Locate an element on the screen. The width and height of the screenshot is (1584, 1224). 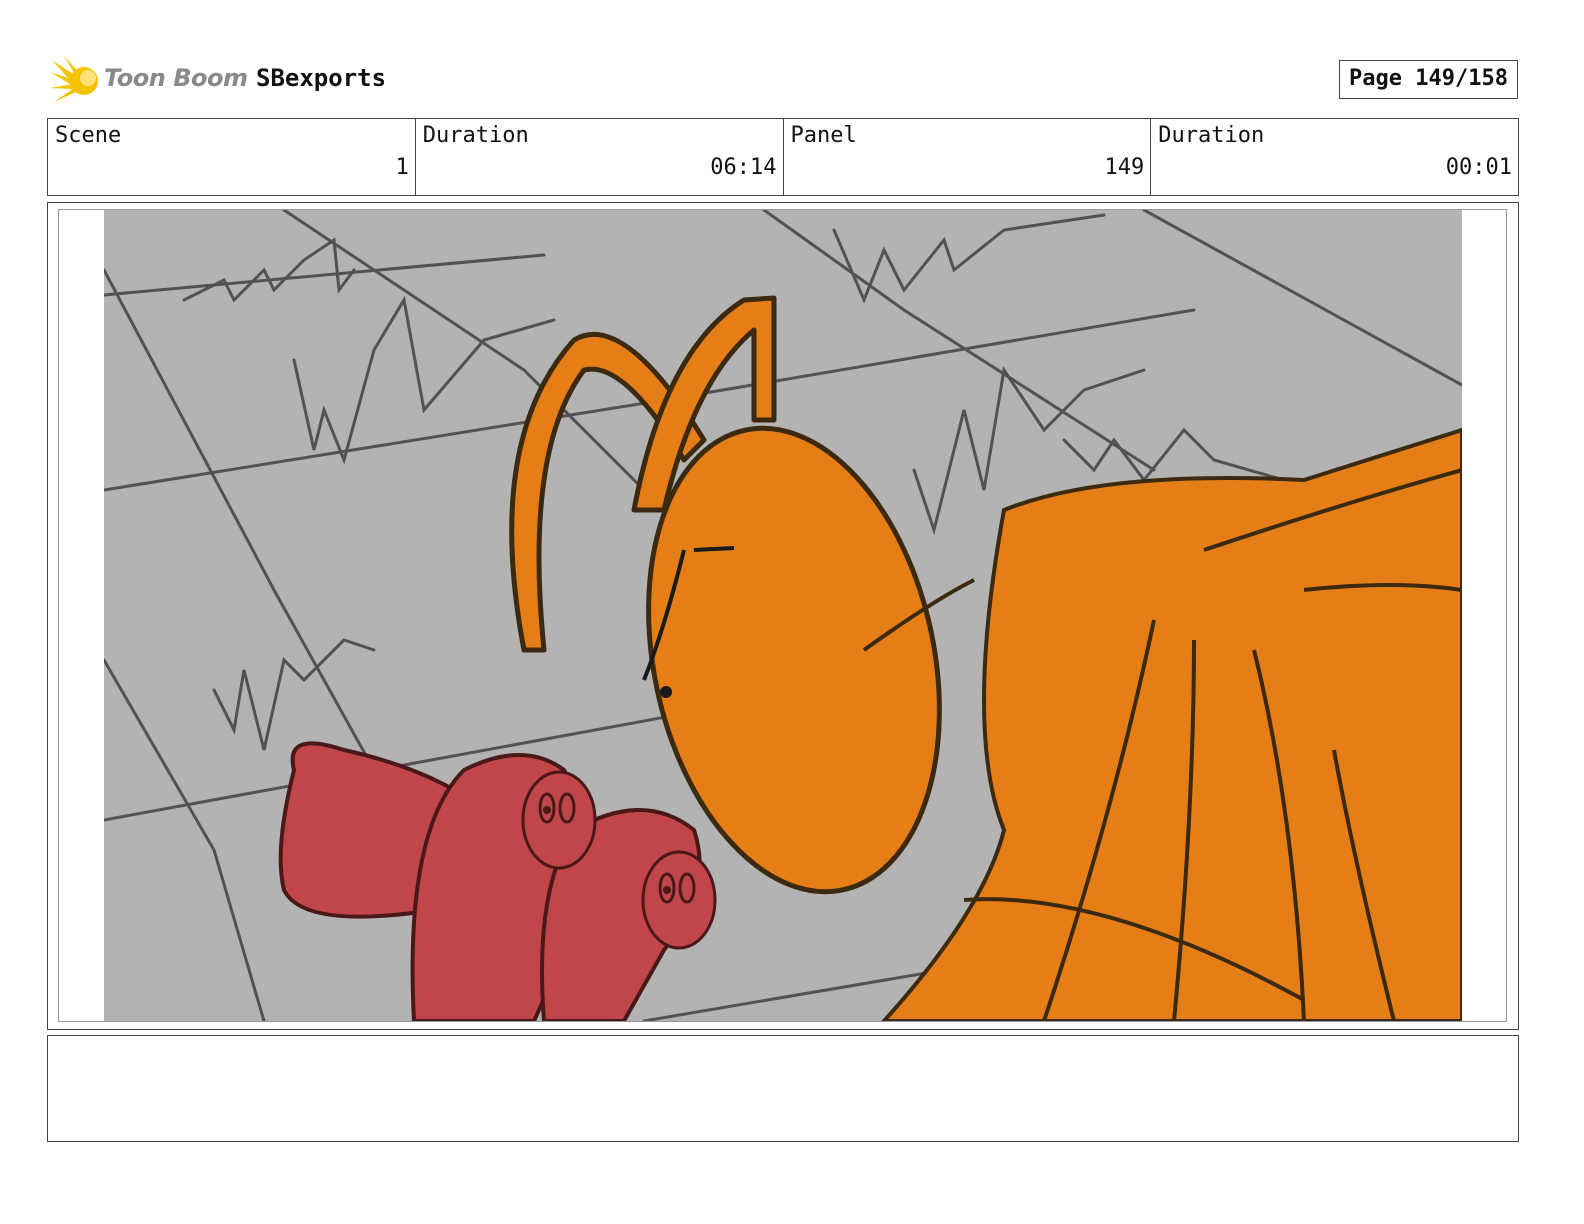
scene-duration-value: 06:14 is located at coordinates (743, 167).